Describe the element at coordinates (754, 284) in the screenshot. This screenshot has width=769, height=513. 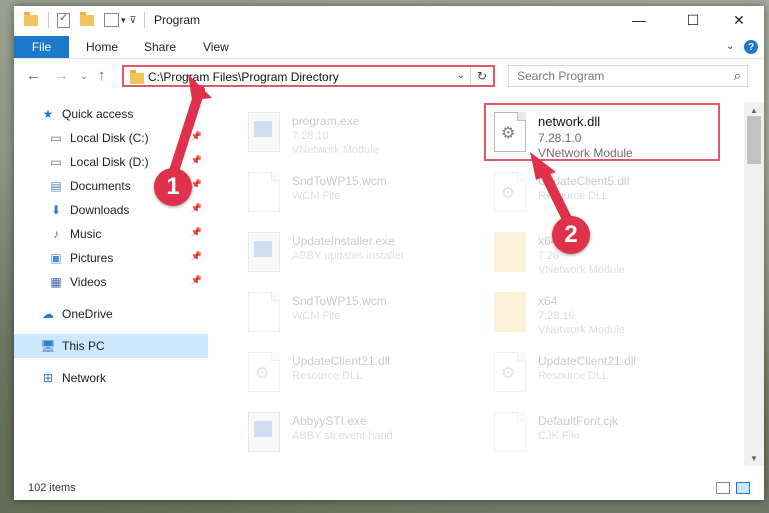
I see `vertical-scrollbar: ▲ ▼` at that location.